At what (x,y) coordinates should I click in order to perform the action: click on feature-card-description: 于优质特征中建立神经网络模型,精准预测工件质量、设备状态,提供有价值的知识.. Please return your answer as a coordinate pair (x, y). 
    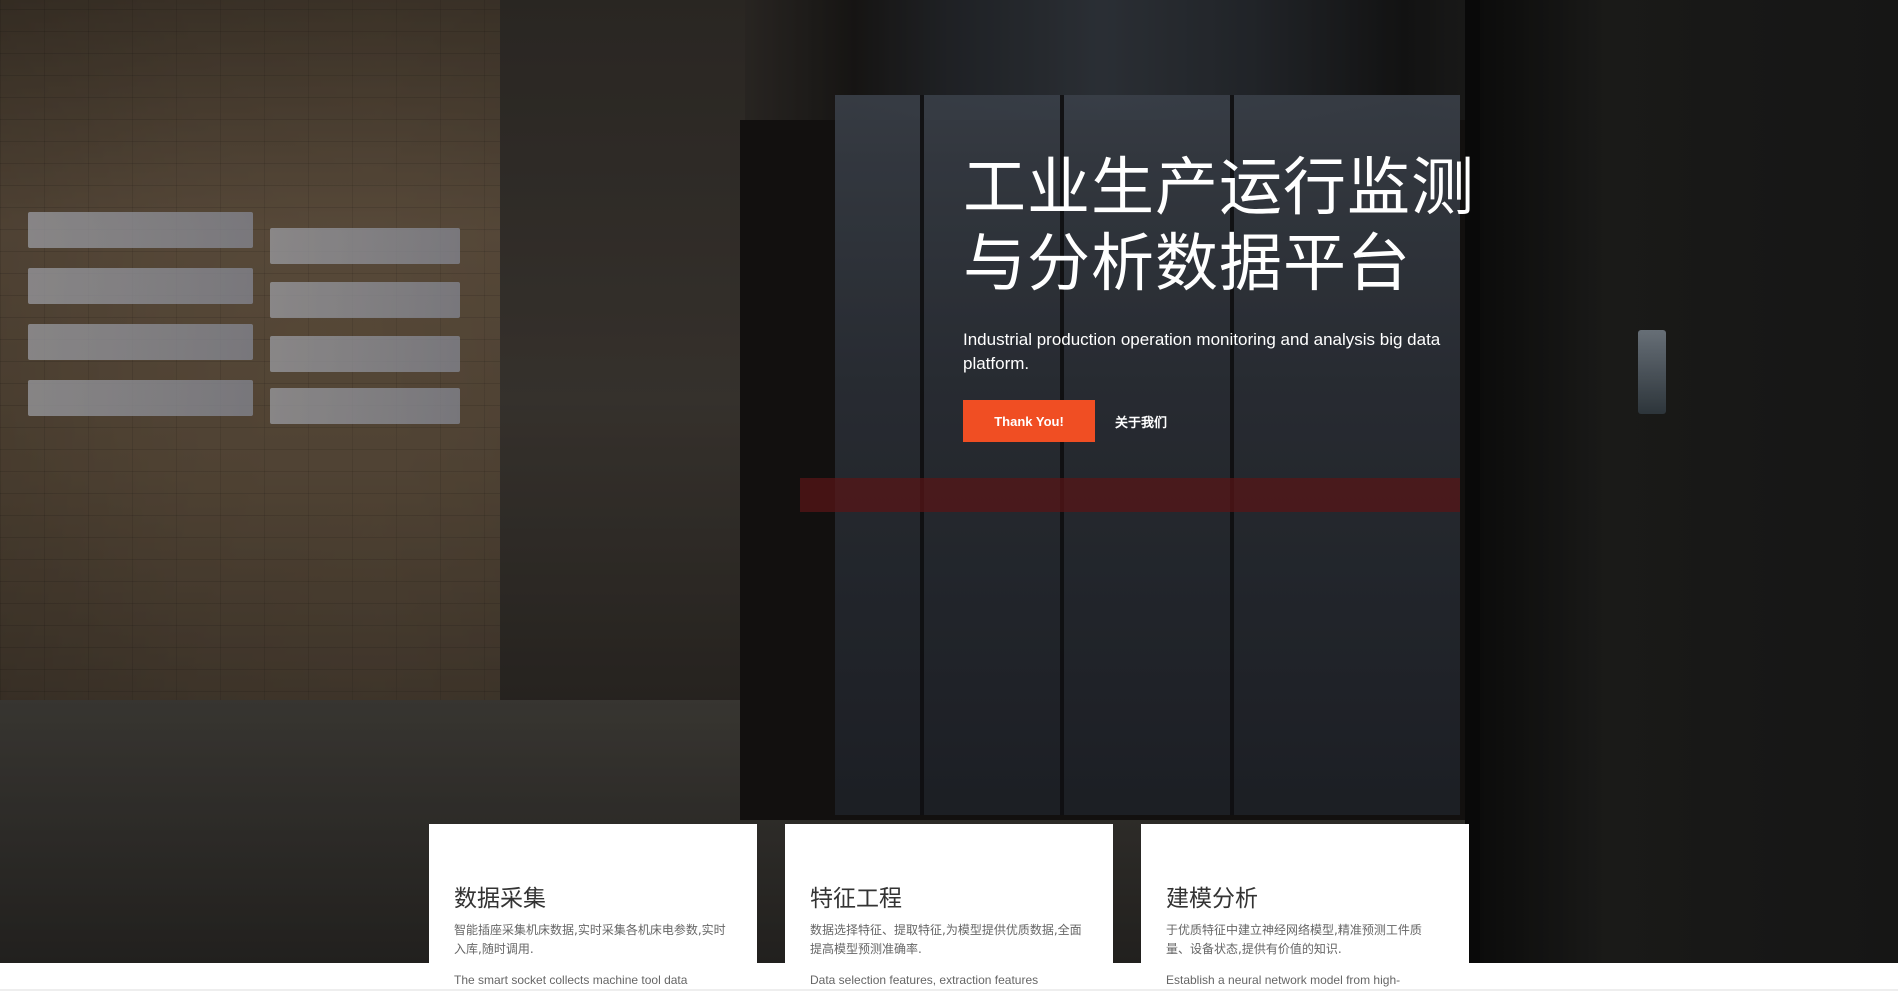
    Looking at the image, I should click on (1294, 939).